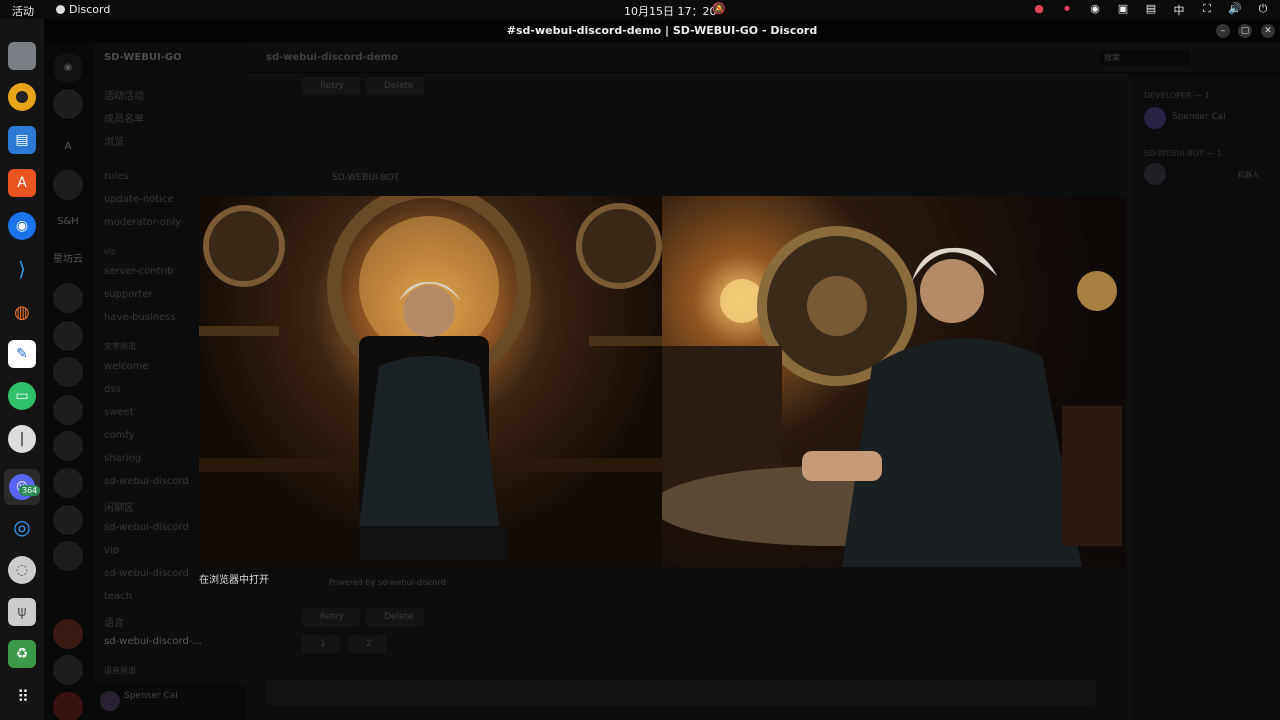 The width and height of the screenshot is (1280, 720). Describe the element at coordinates (681, 693) in the screenshot. I see `message-input` at that location.